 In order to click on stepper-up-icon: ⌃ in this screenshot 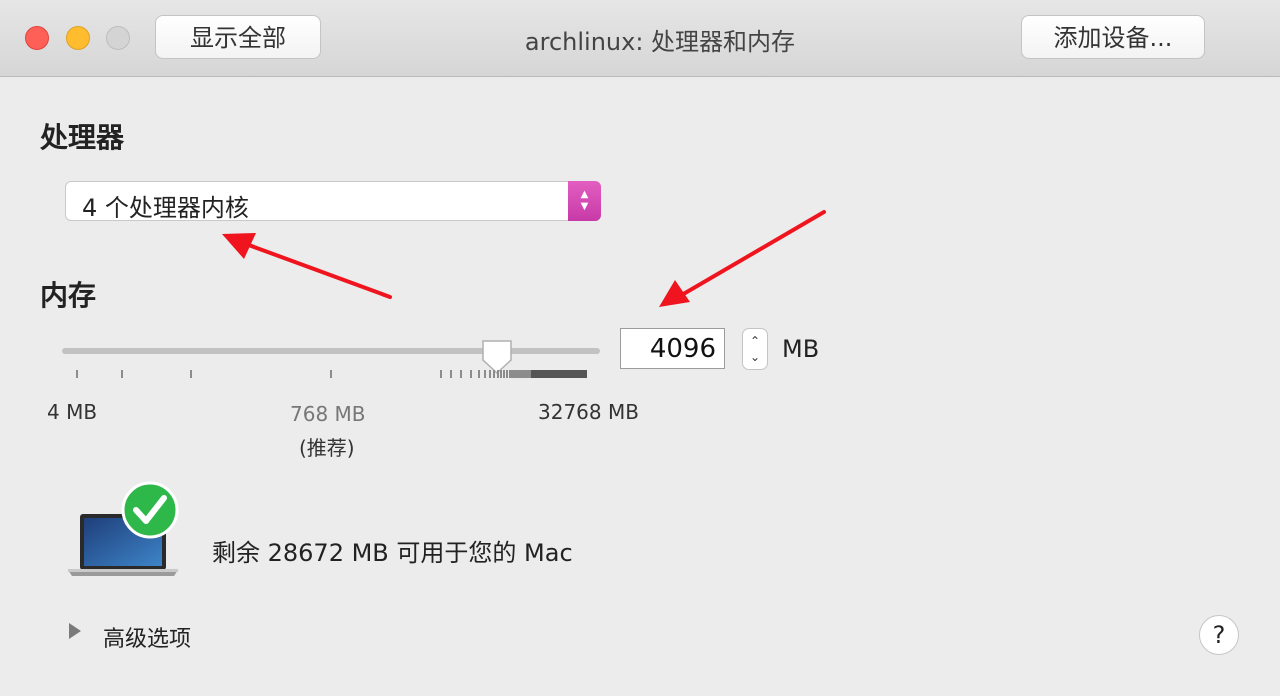, I will do `click(755, 341)`.